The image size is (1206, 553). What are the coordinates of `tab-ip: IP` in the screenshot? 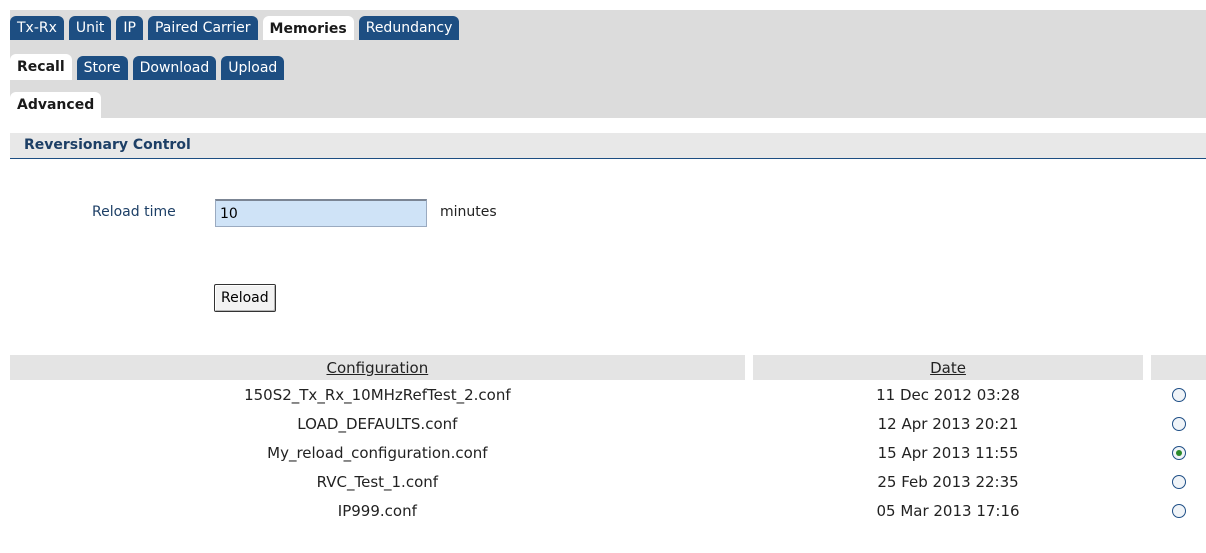 It's located at (129, 28).